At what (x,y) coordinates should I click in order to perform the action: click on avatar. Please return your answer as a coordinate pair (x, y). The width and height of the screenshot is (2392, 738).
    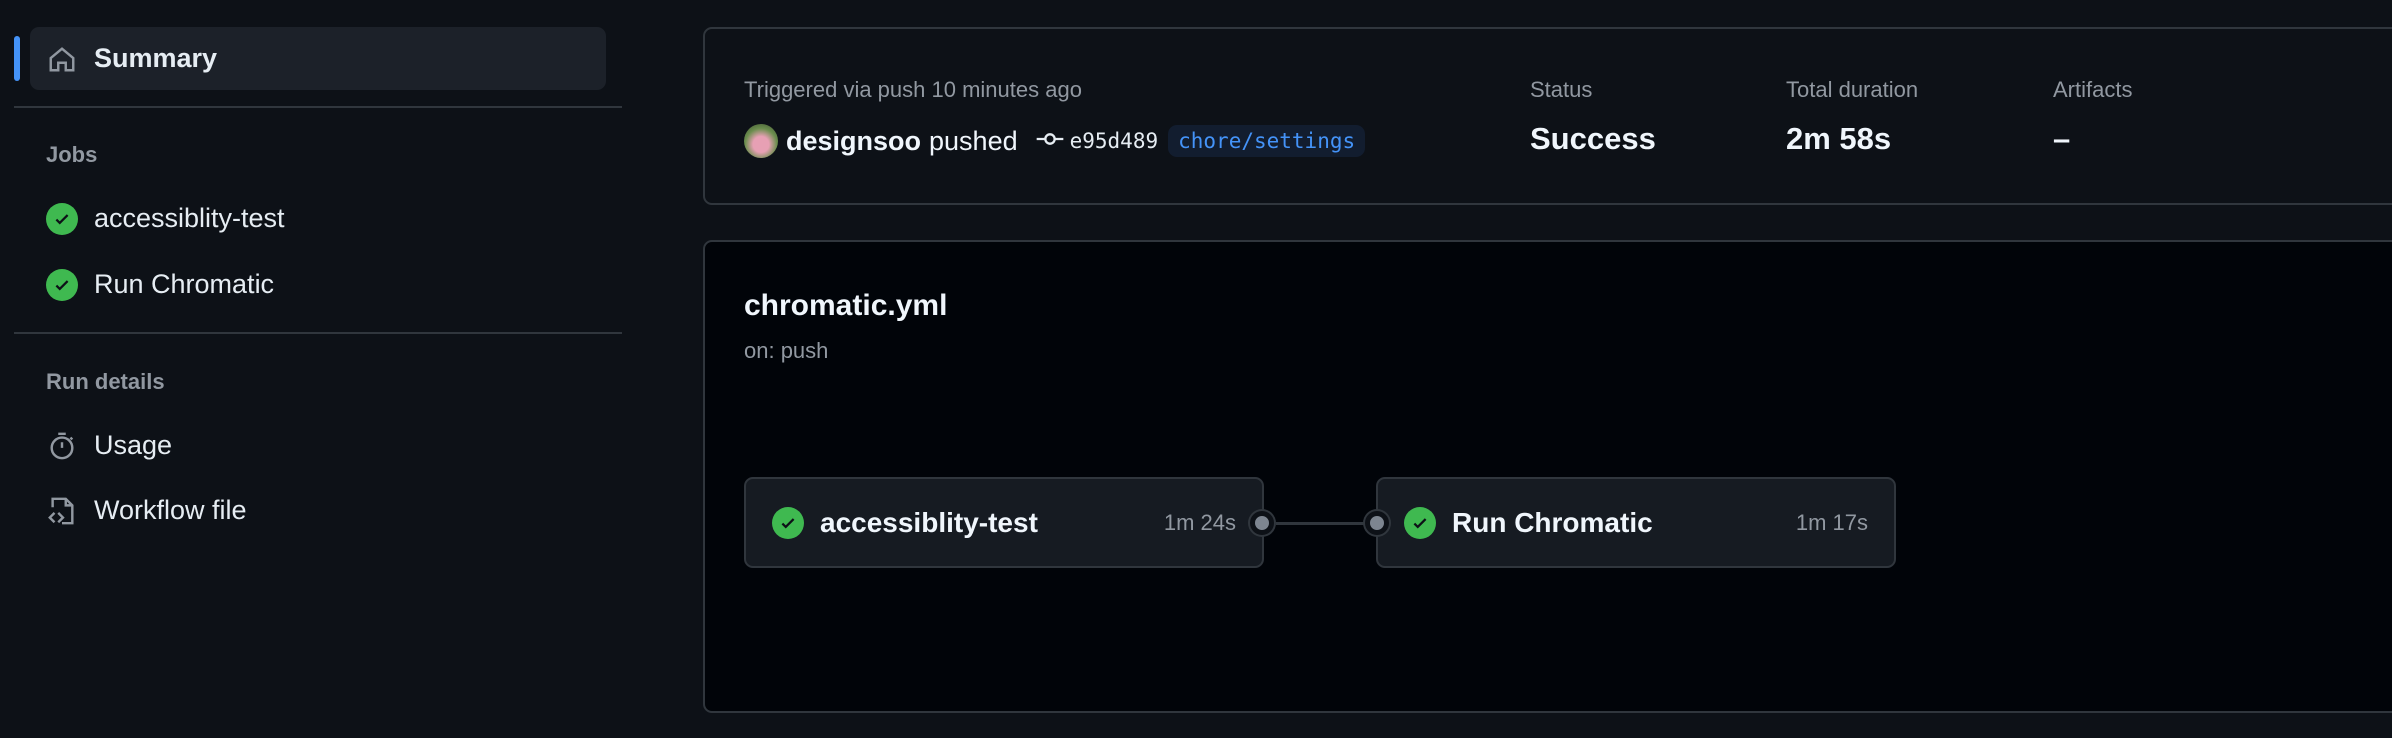
    Looking at the image, I should click on (761, 141).